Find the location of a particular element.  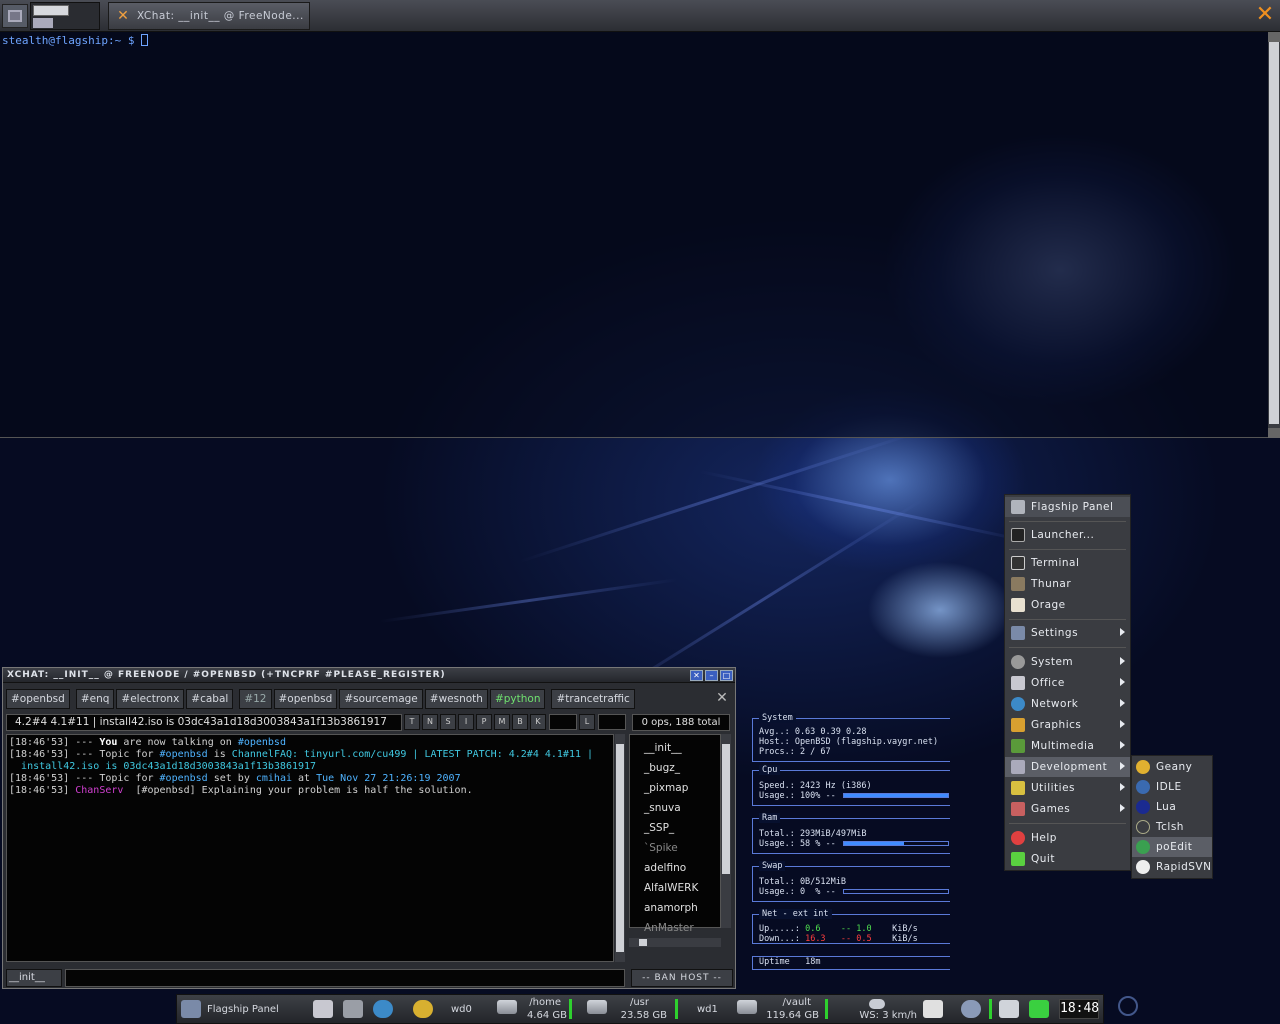

tab-wesnoth: #wesnoth is located at coordinates (456, 699).